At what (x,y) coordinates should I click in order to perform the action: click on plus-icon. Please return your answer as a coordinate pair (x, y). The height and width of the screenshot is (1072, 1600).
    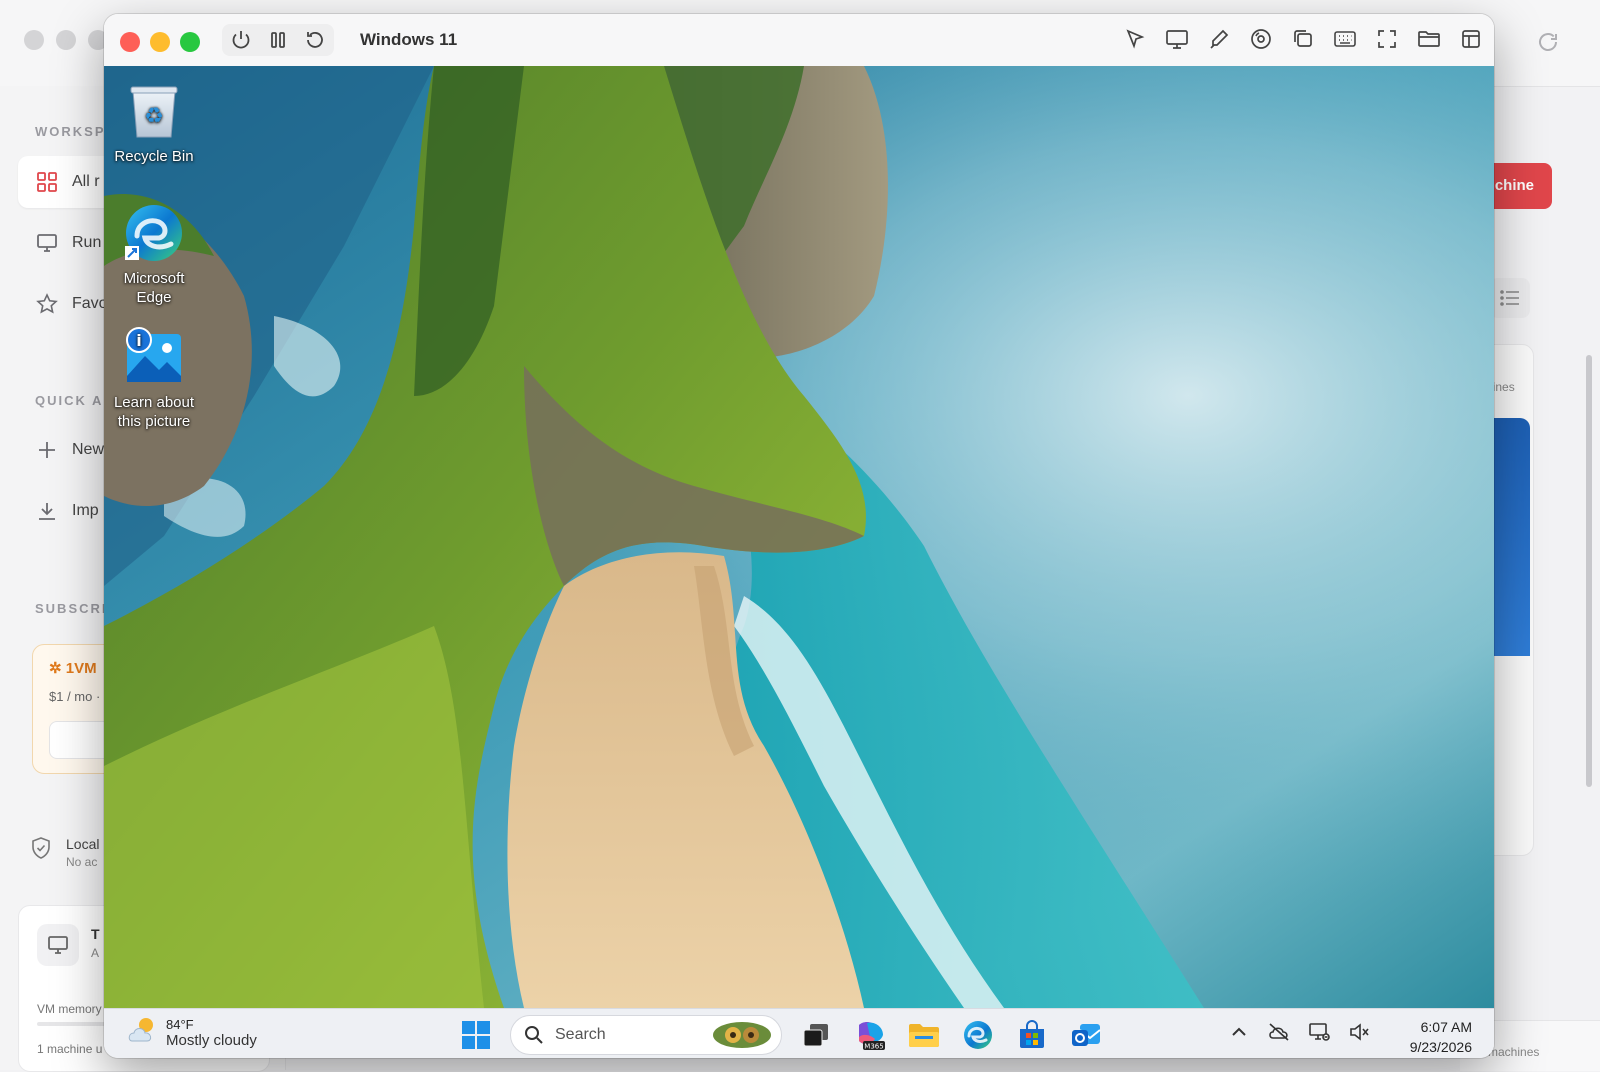
    Looking at the image, I should click on (47, 450).